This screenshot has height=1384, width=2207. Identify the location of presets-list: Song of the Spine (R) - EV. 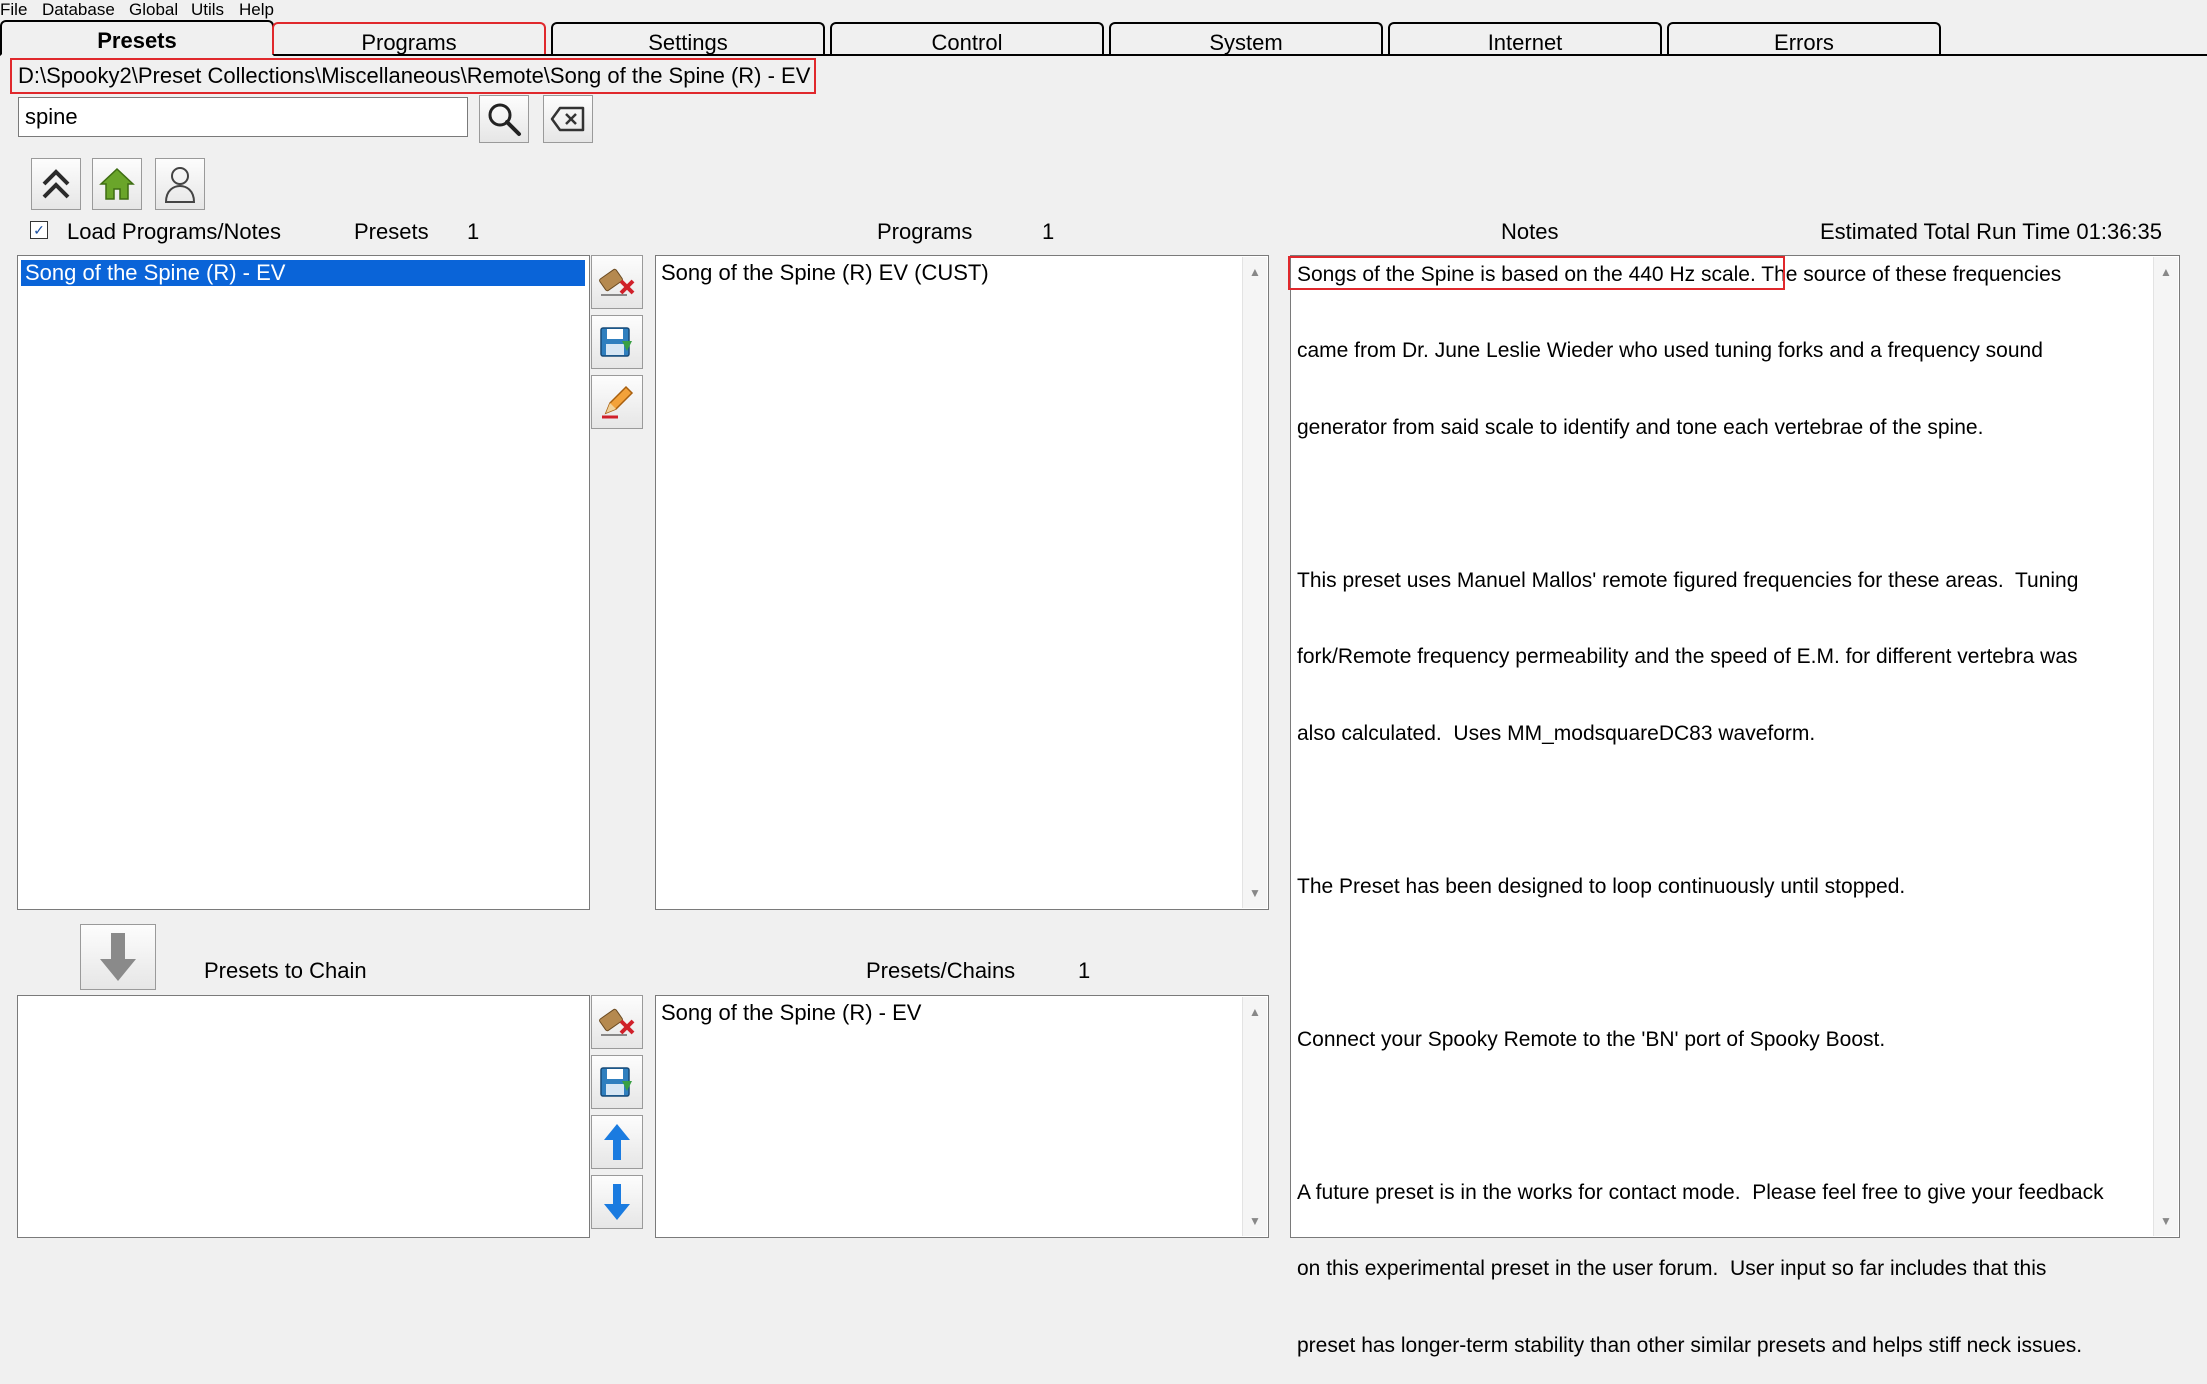
(303, 582).